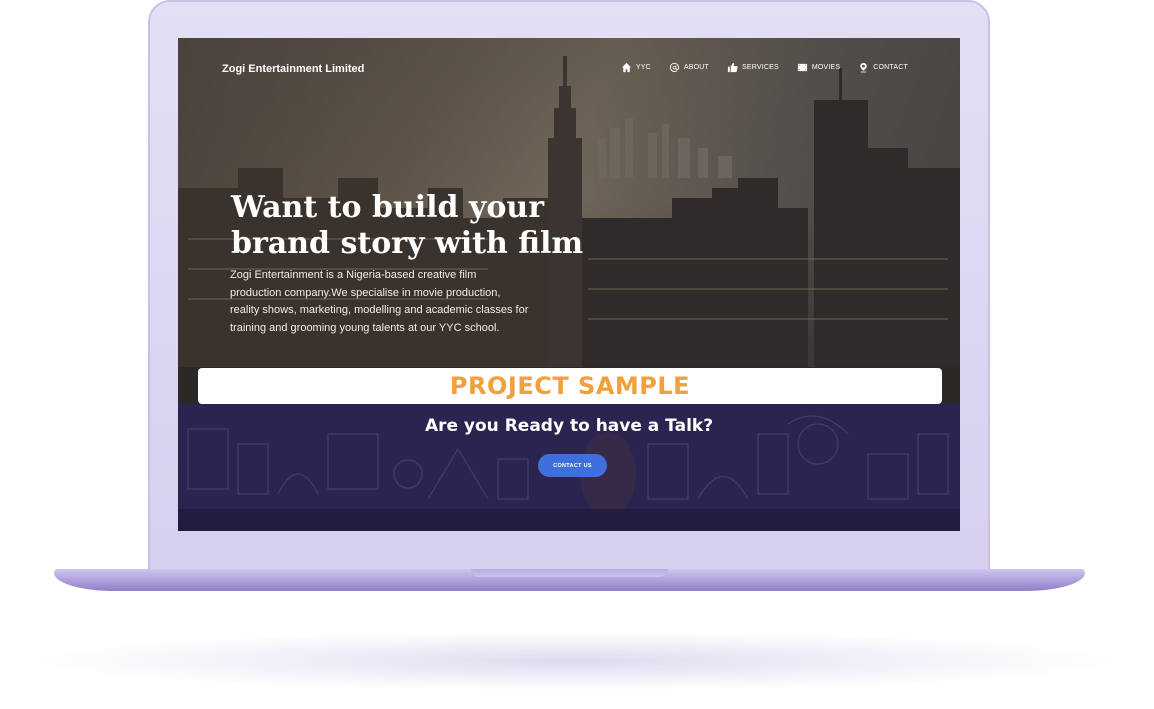 This screenshot has width=1154, height=709. What do you see at coordinates (732, 67) in the screenshot?
I see `thumbs-up-icon` at bounding box center [732, 67].